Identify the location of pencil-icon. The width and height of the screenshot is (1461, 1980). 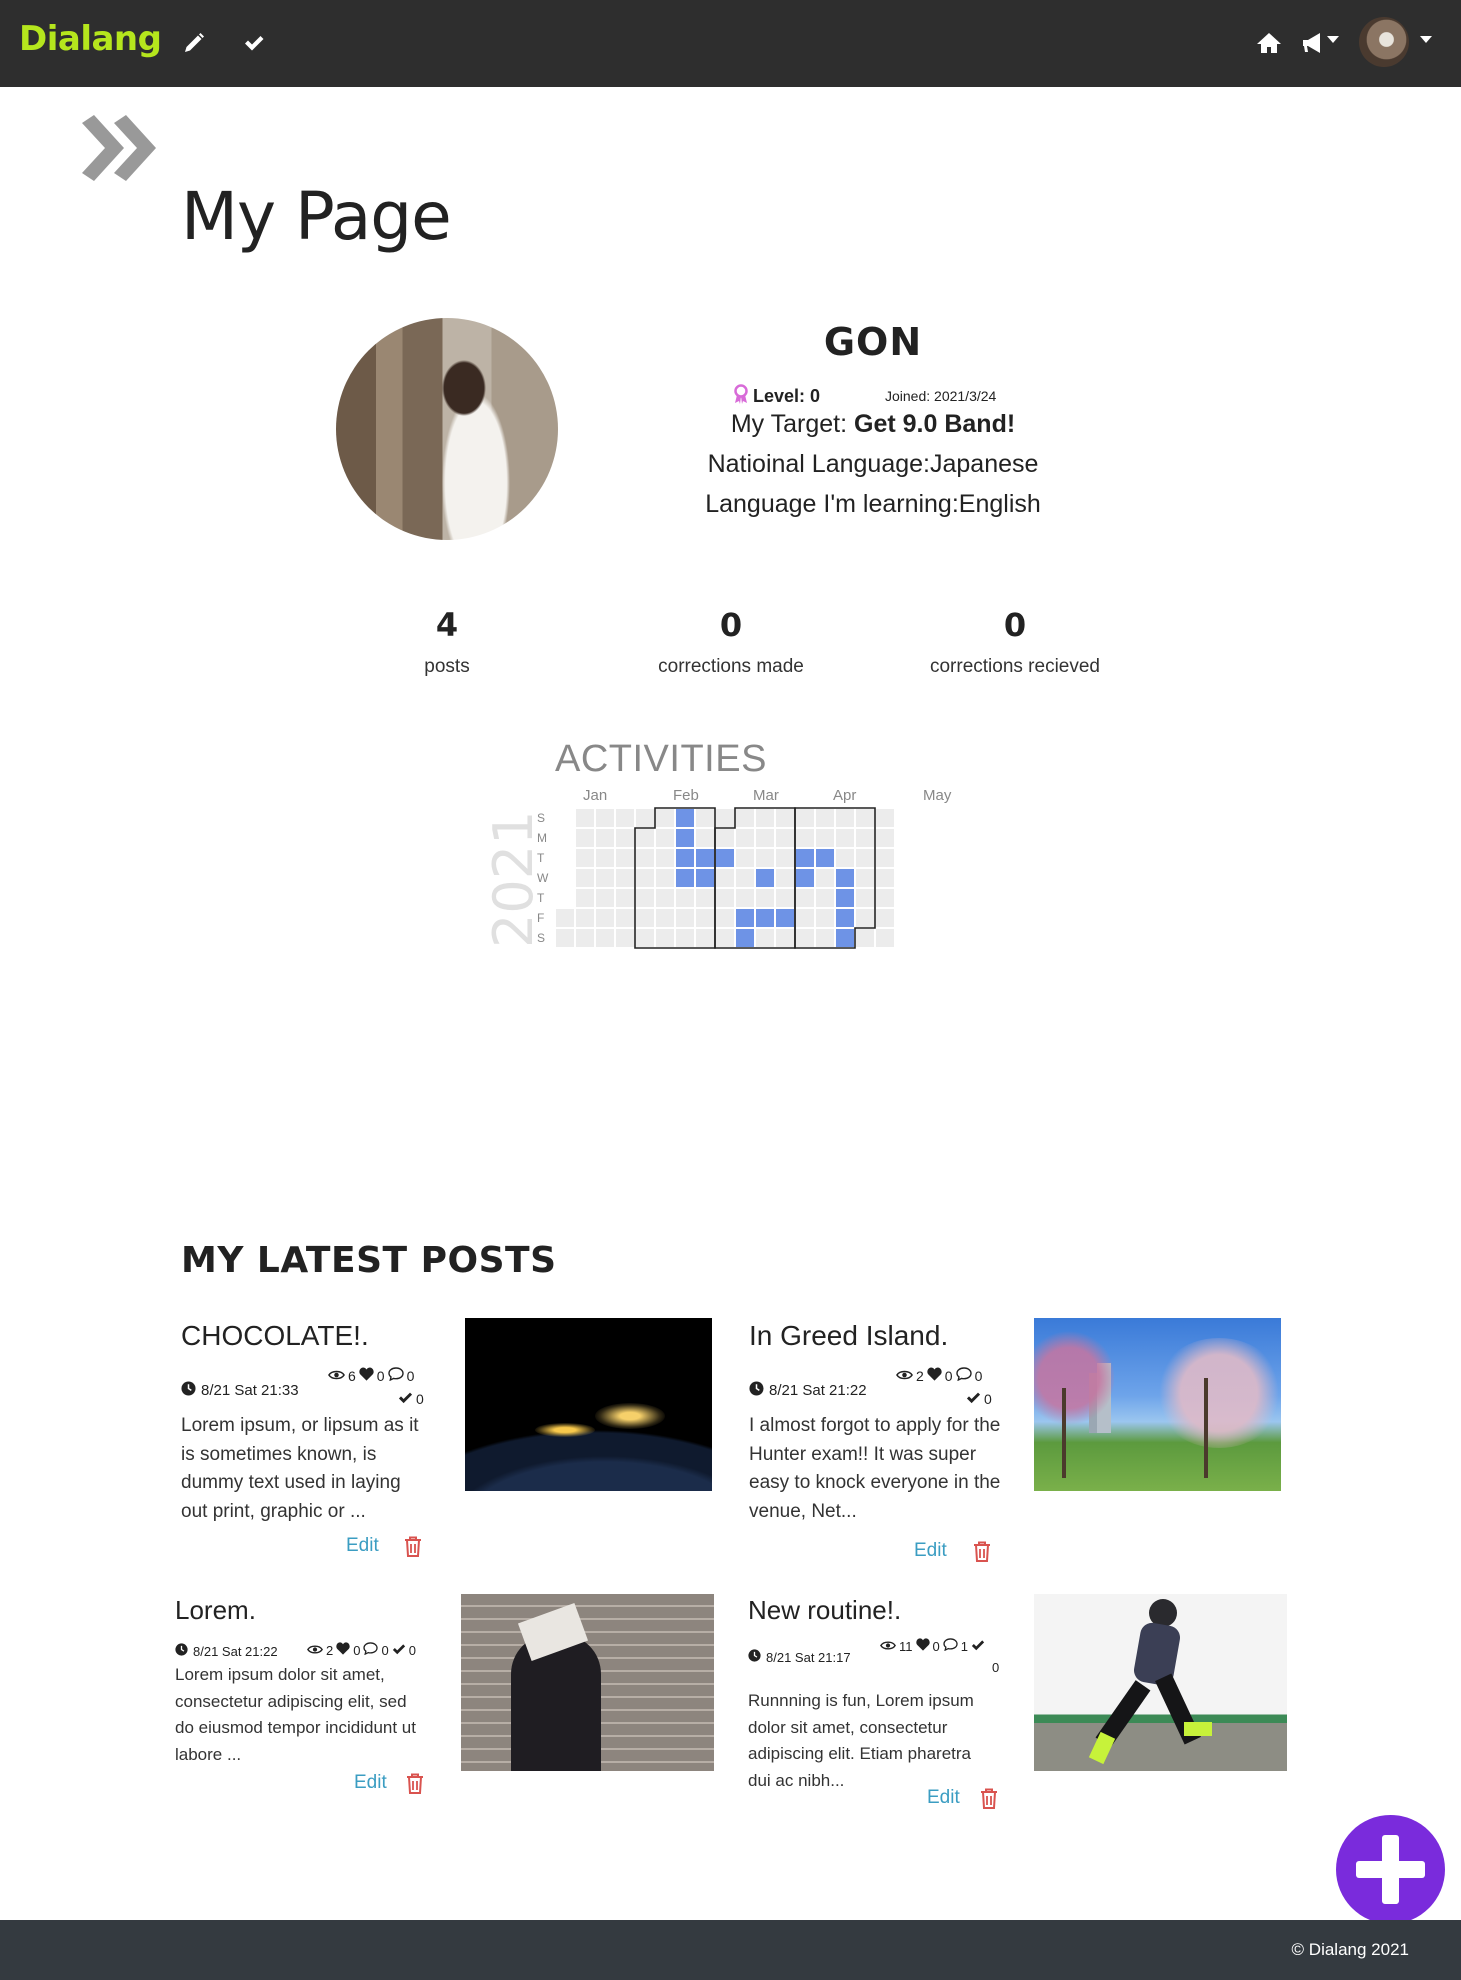
(194, 43).